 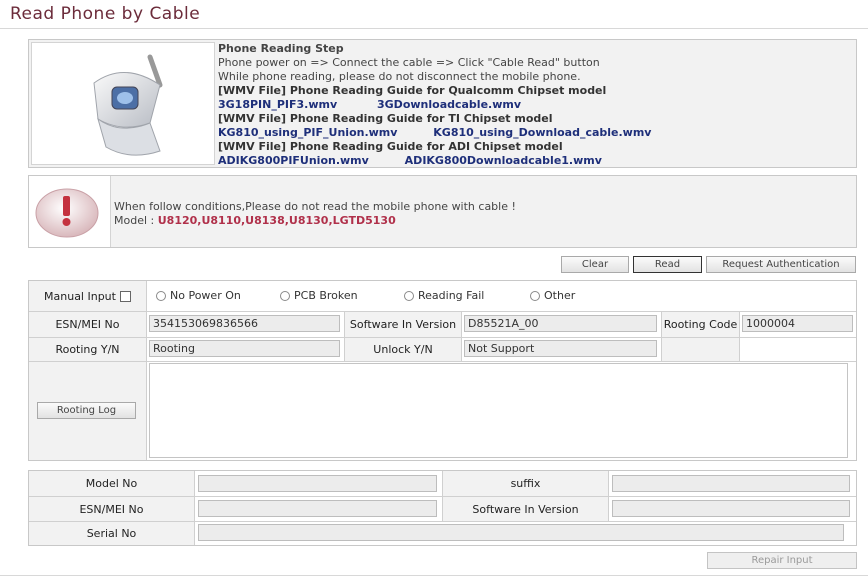 I want to click on rooting-log-button: Rooting Log, so click(x=86, y=410).